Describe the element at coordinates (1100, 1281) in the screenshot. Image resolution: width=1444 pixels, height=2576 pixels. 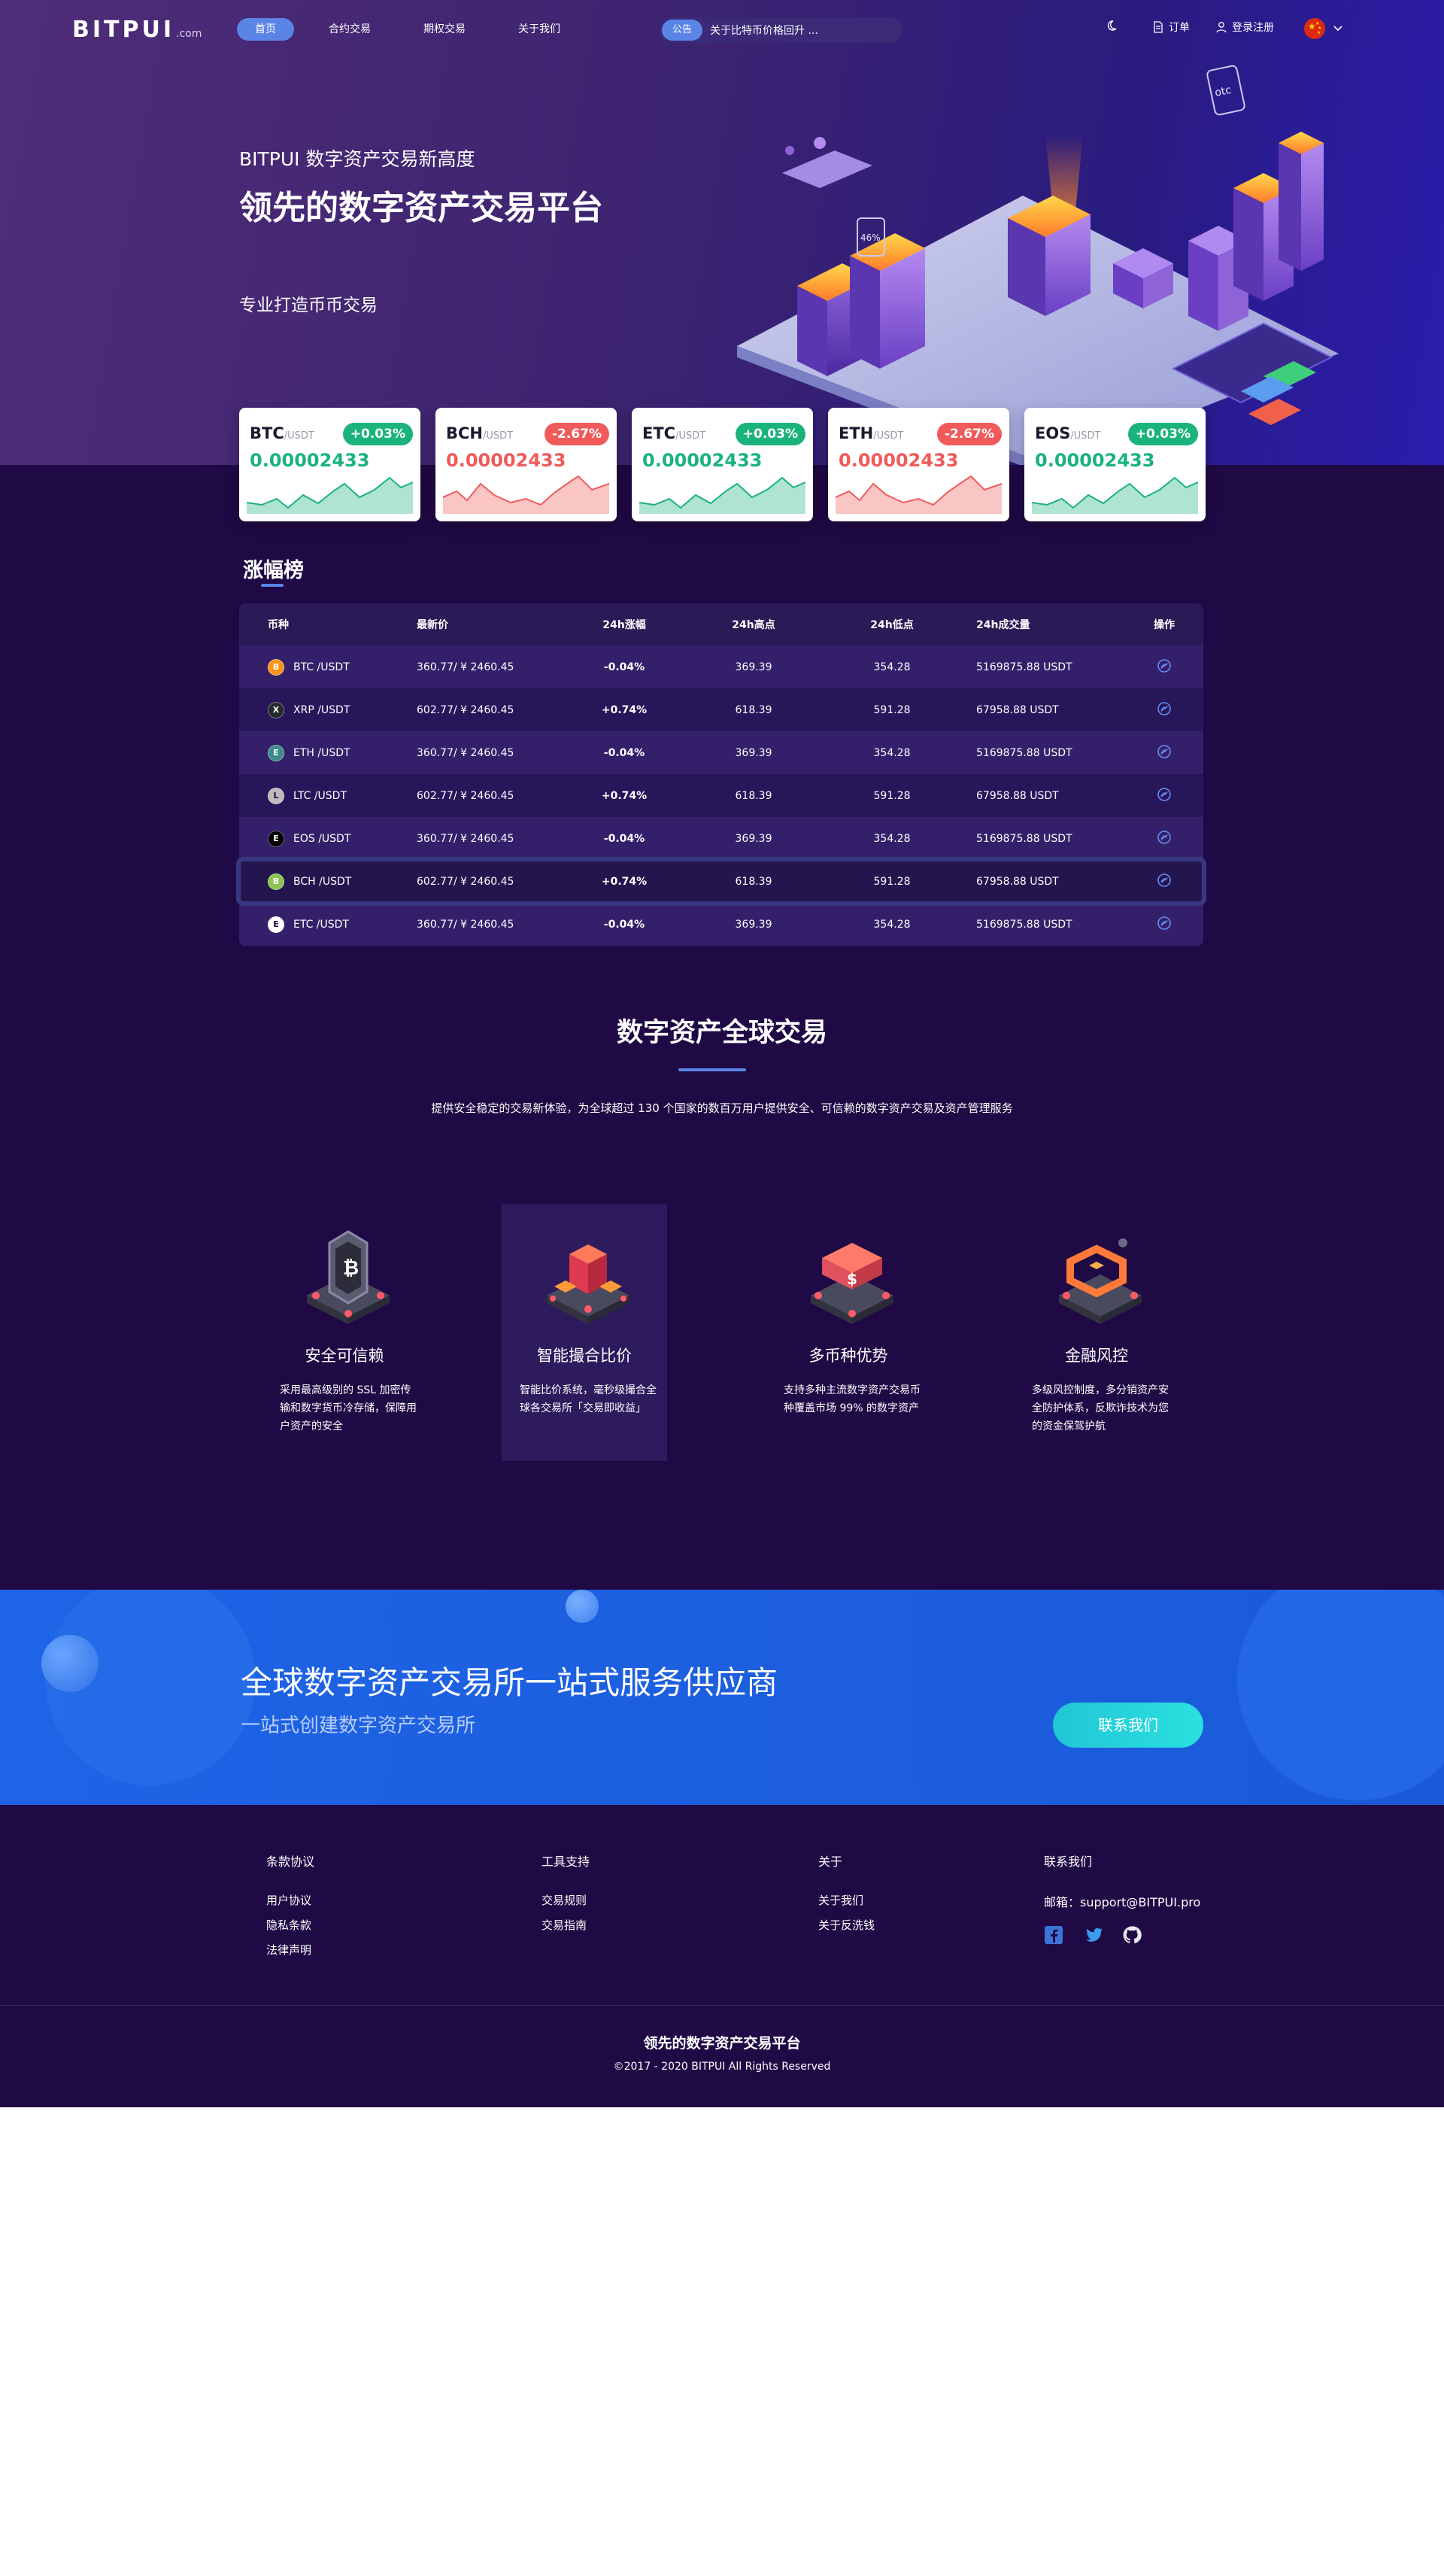
I see `risk-control-icon` at that location.